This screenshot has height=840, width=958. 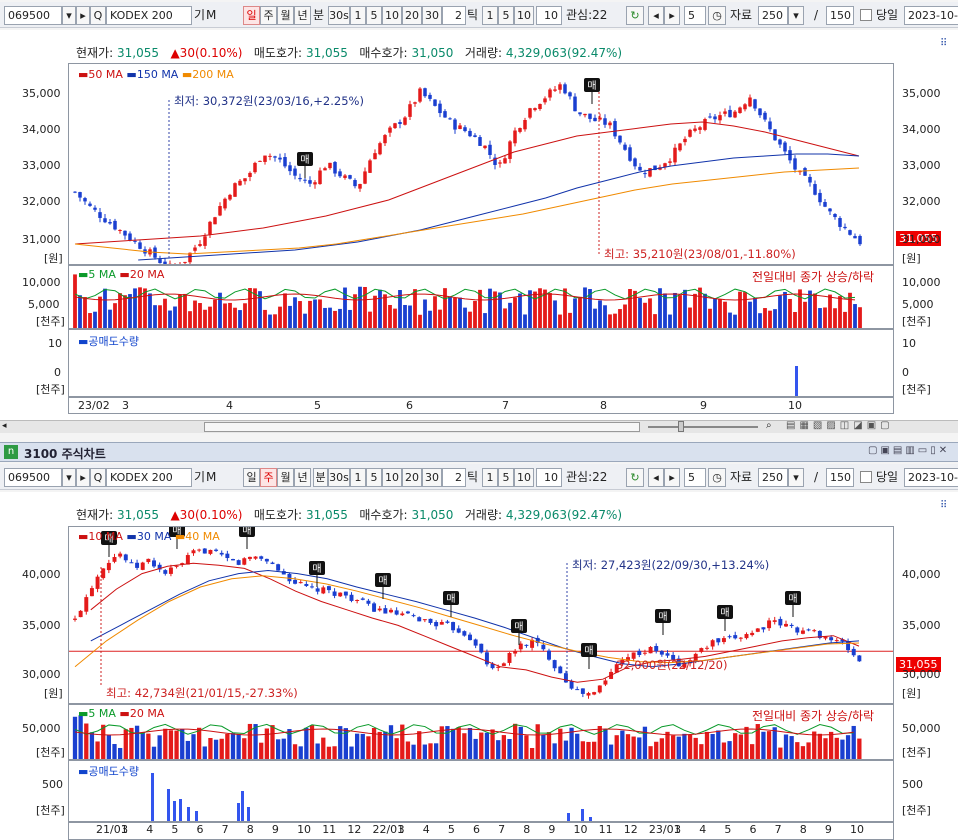 What do you see at coordinates (840, 477) in the screenshot?
I see `max-input-2: 150` at bounding box center [840, 477].